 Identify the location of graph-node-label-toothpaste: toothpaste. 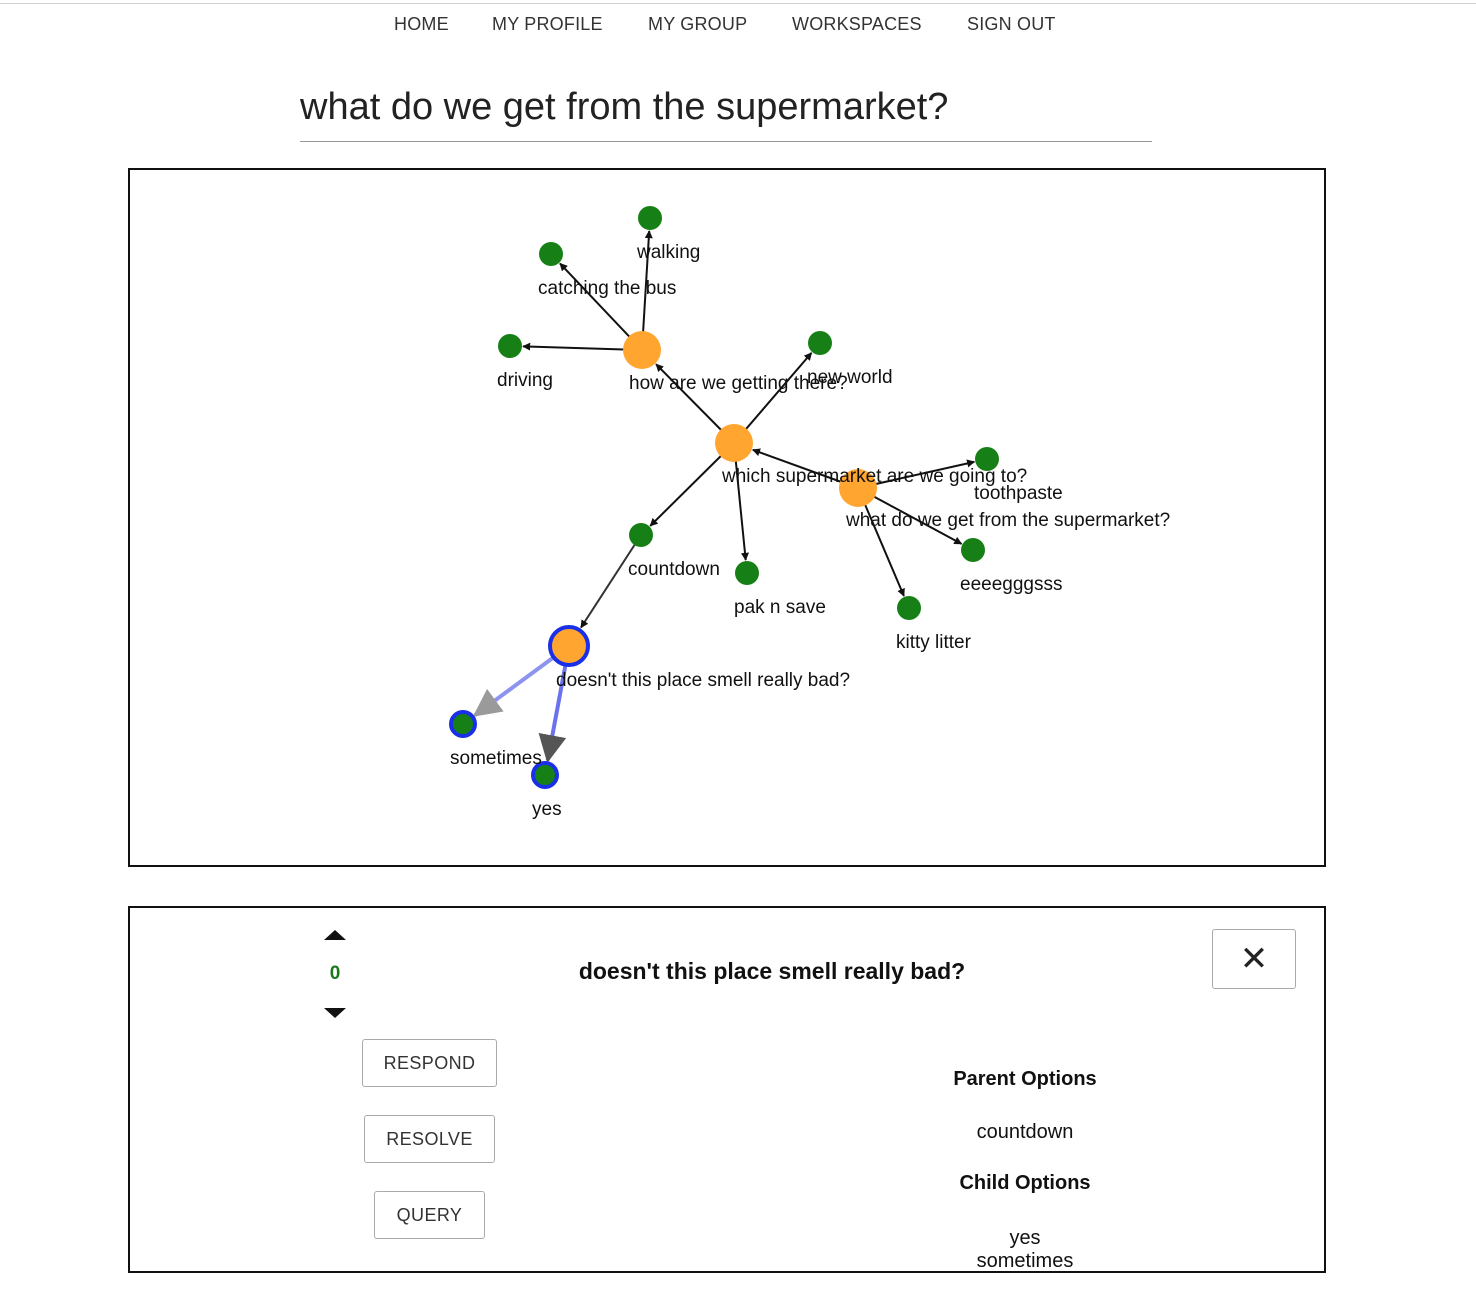
(1018, 493).